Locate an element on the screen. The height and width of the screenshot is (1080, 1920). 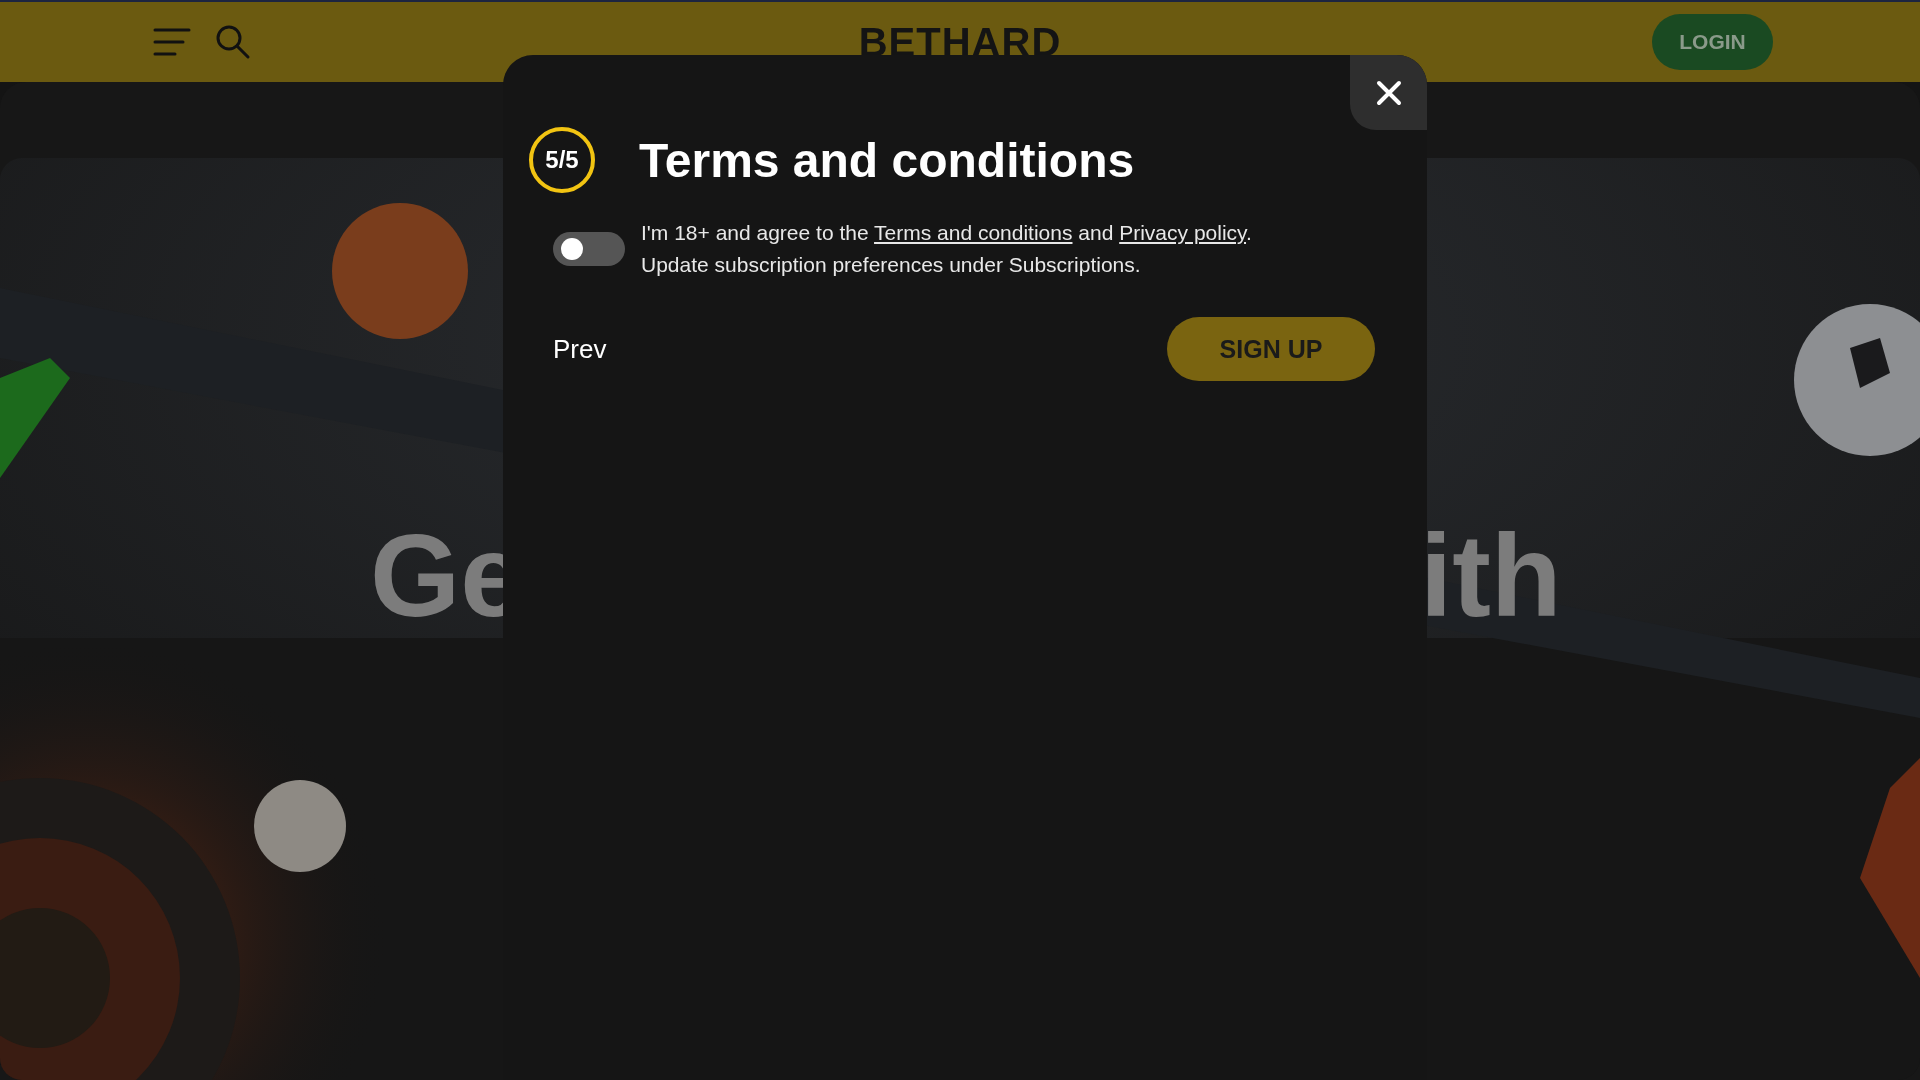
consent-text: I'm 18+ and agree to the Terms and conditions and Privacy policy. Update subscription preferences under Subscriptions. is located at coordinates (946, 249).